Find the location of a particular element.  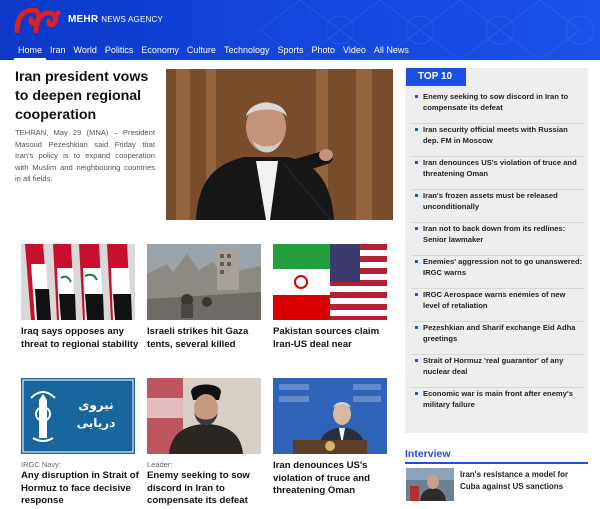

nav-economy: Economy is located at coordinates (160, 50).